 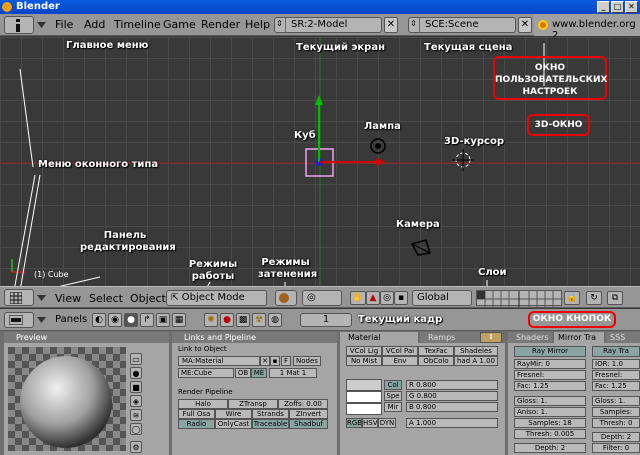 I want to click on vcol-paint-button: VCol Pai, so click(x=400, y=351).